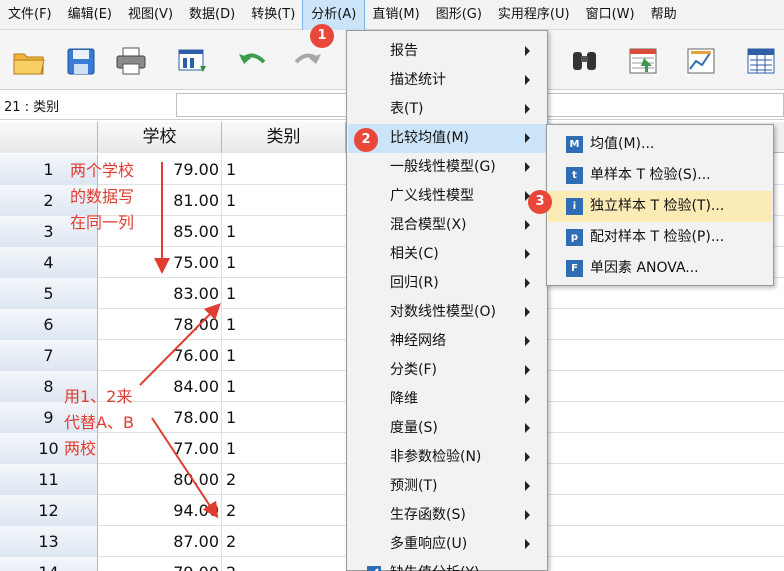  I want to click on menu-item-label: 多重响应(U), so click(429, 544).